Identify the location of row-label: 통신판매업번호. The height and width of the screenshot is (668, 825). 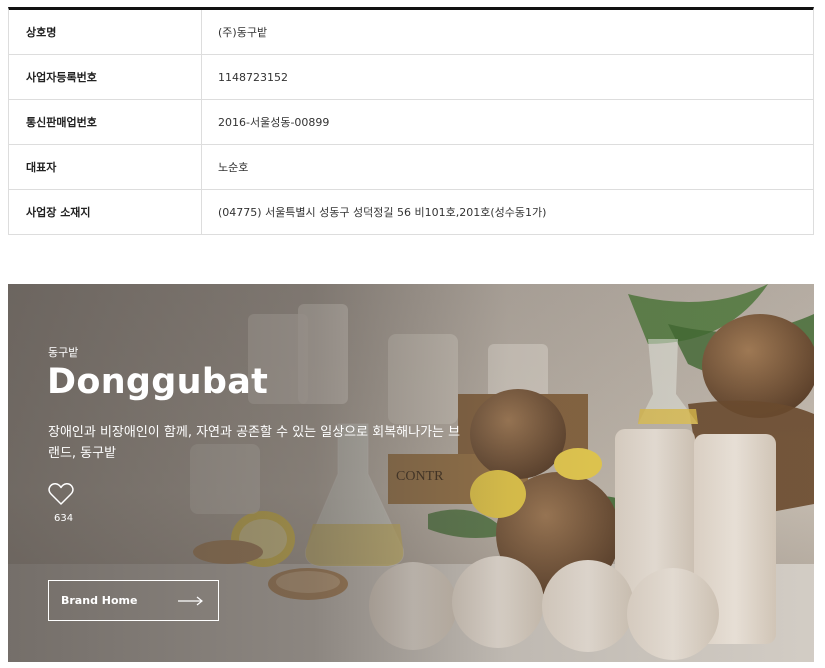
(105, 122).